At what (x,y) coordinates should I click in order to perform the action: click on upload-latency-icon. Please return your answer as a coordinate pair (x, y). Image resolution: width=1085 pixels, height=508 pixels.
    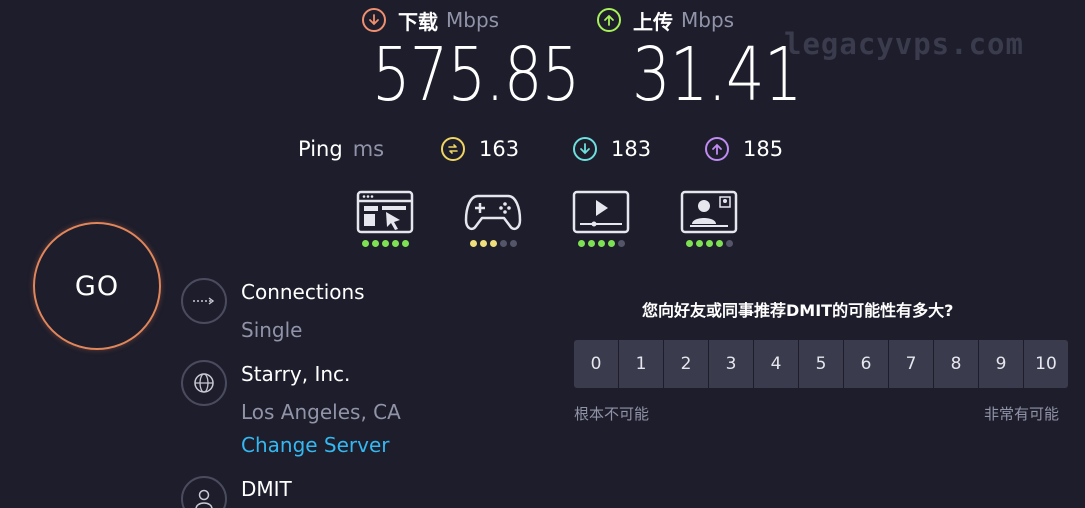
    Looking at the image, I should click on (717, 149).